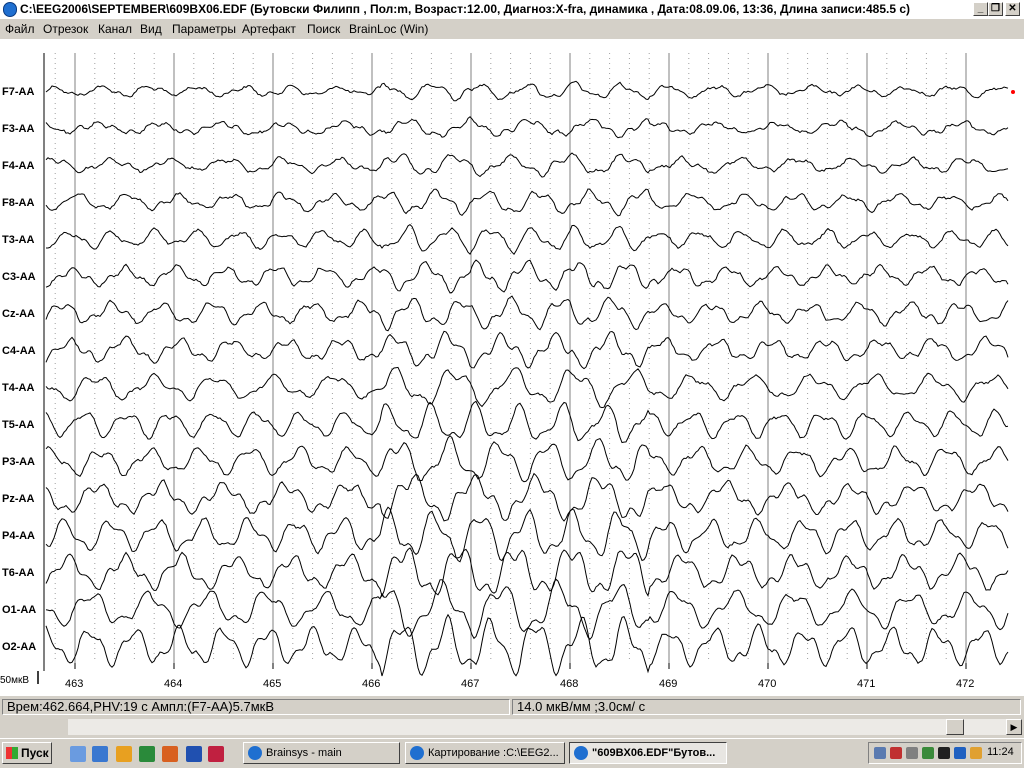 This screenshot has width=1024, height=768. What do you see at coordinates (321, 753) in the screenshot?
I see `task-brainsys-main: Brainsys - main` at bounding box center [321, 753].